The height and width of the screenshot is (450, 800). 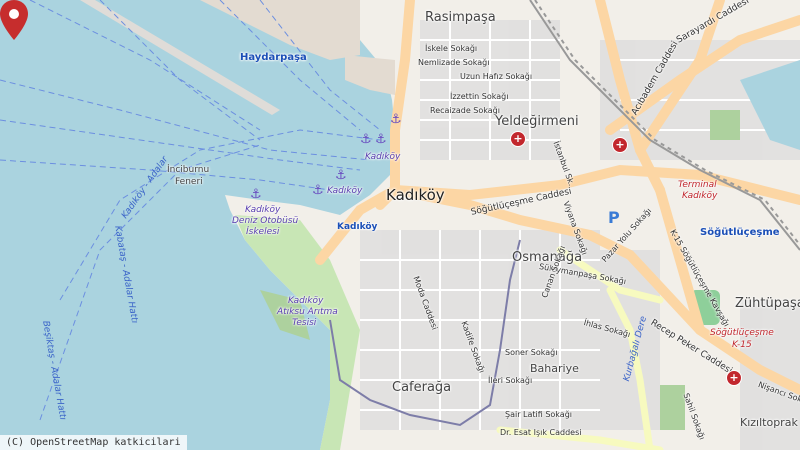 What do you see at coordinates (265, 221) in the screenshot?
I see `deniz-otobusu-label2: Deniz Otobüsü` at bounding box center [265, 221].